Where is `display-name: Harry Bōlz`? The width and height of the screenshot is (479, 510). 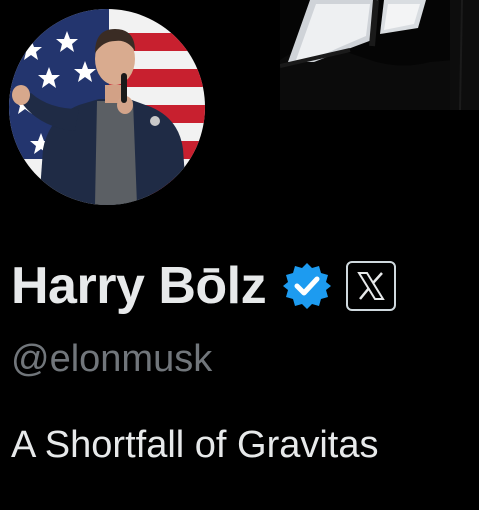 display-name: Harry Bōlz is located at coordinates (139, 286).